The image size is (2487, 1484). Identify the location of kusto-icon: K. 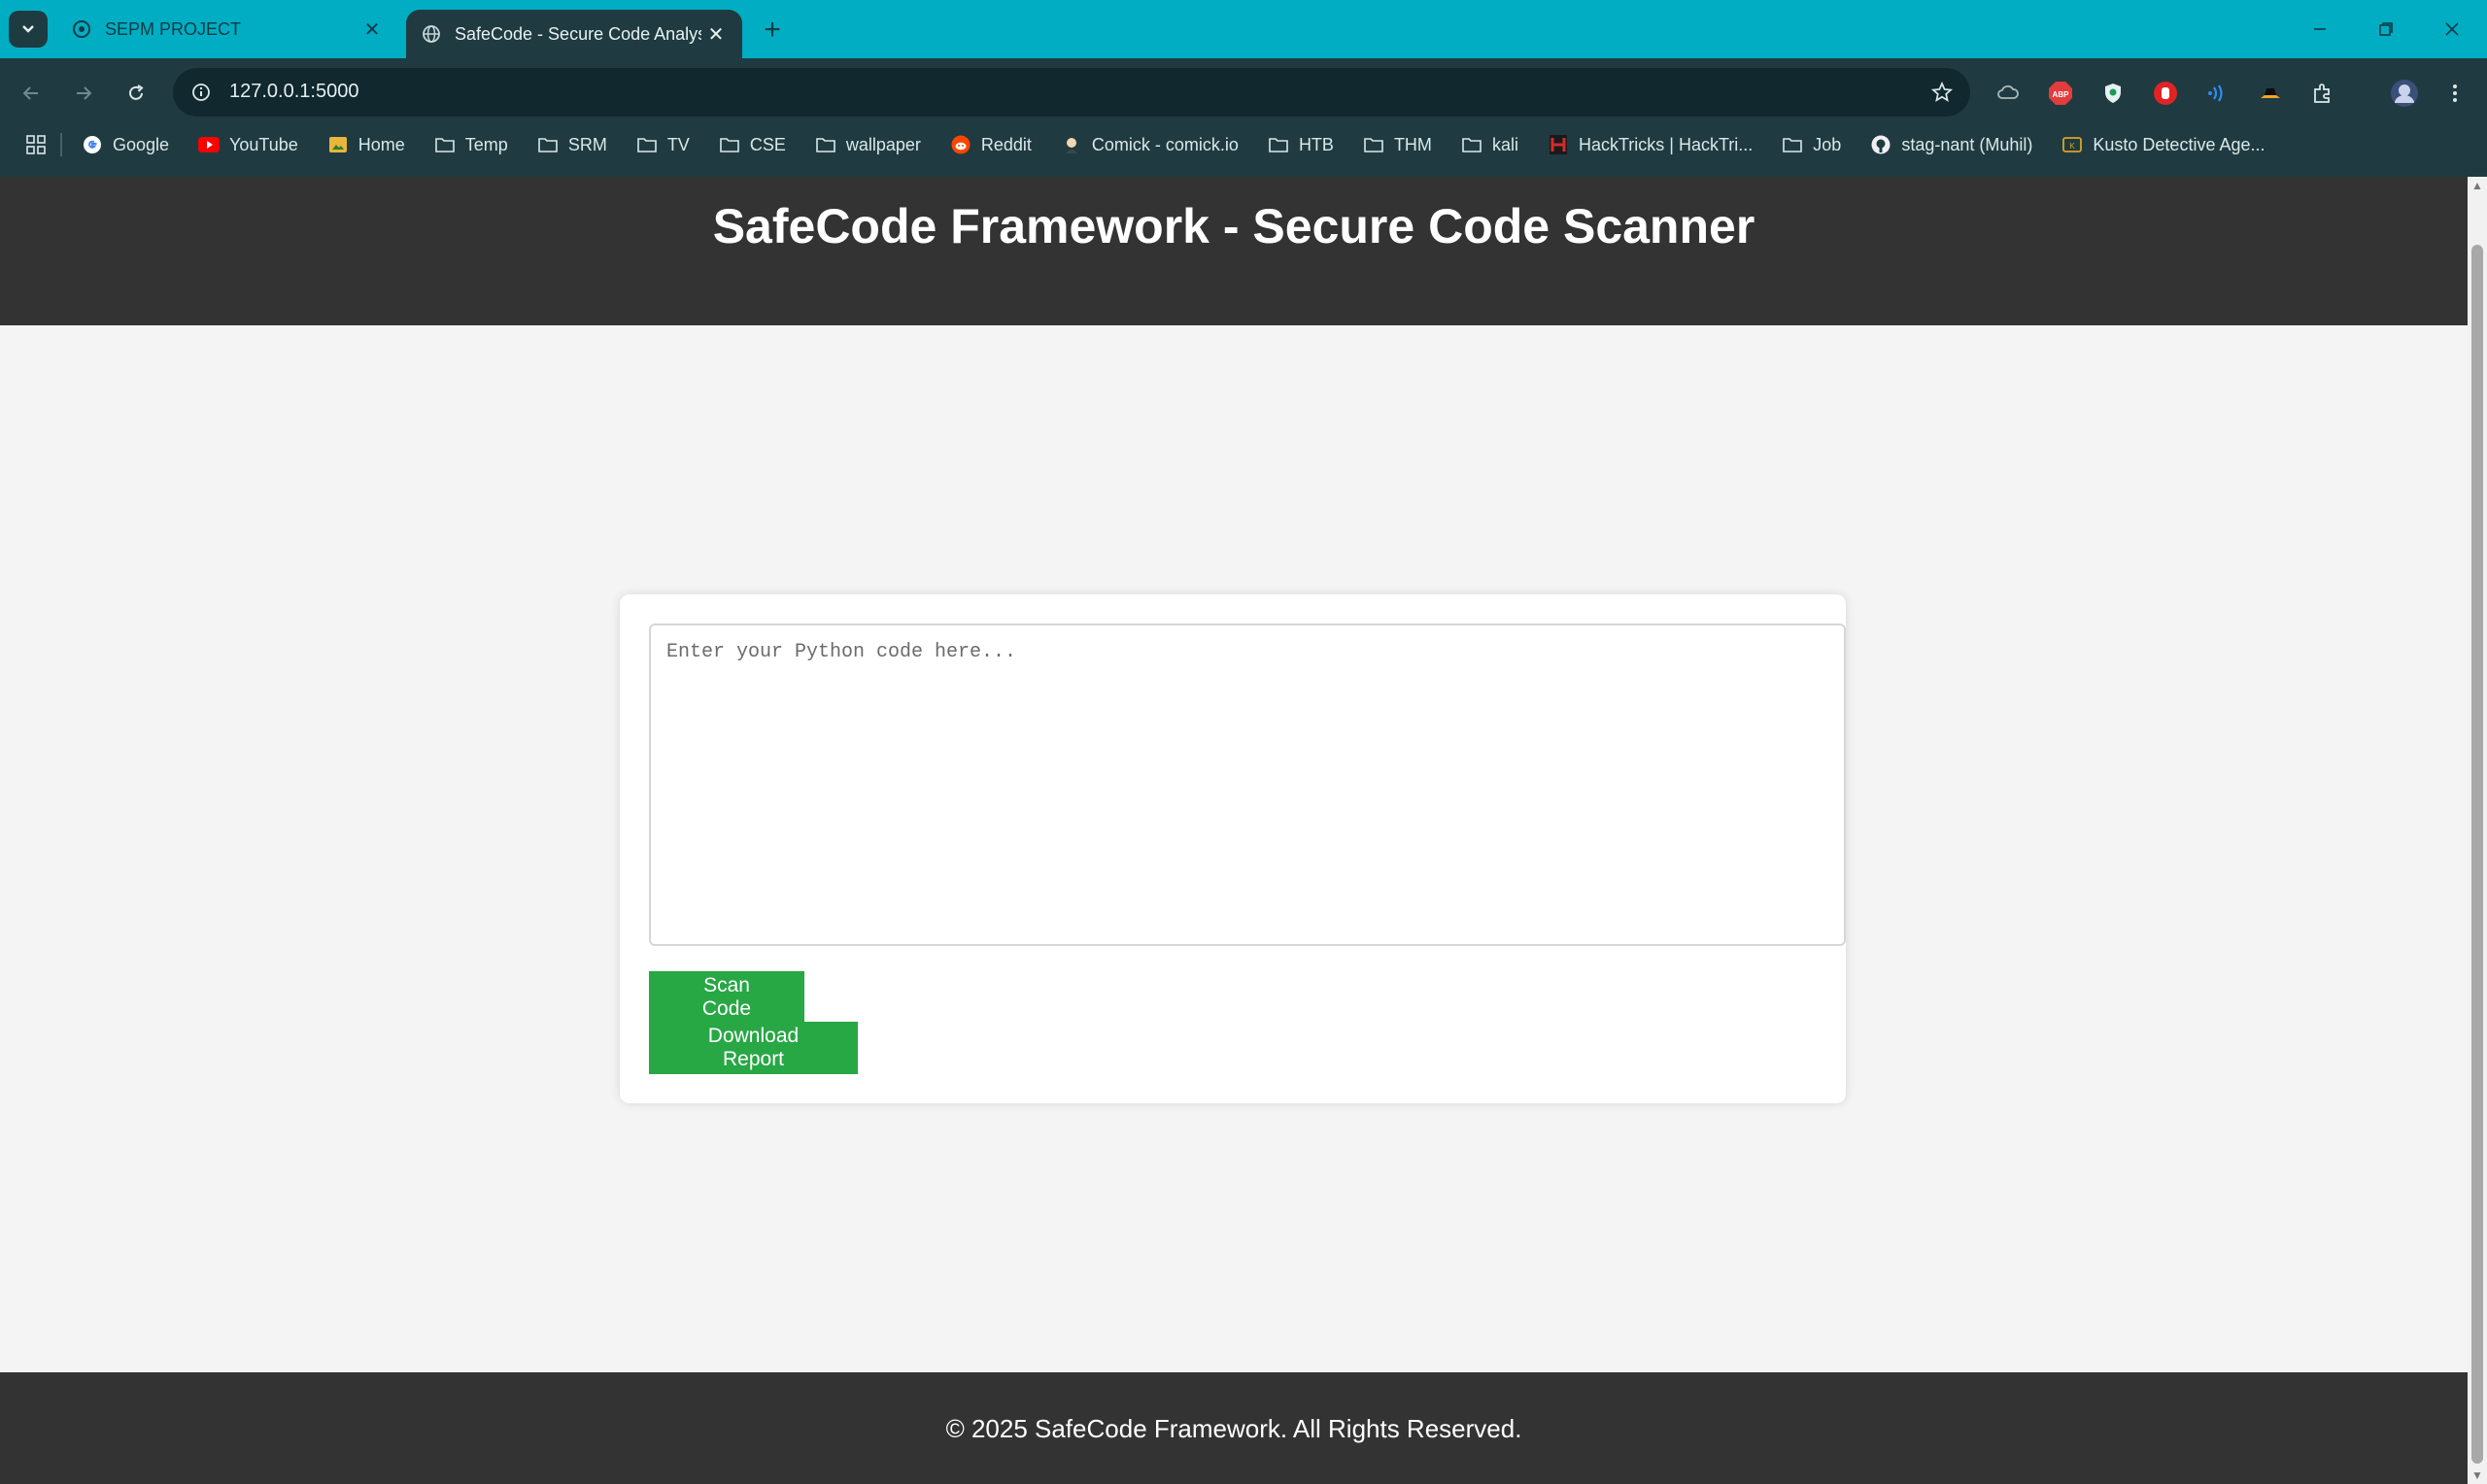
(2072, 144).